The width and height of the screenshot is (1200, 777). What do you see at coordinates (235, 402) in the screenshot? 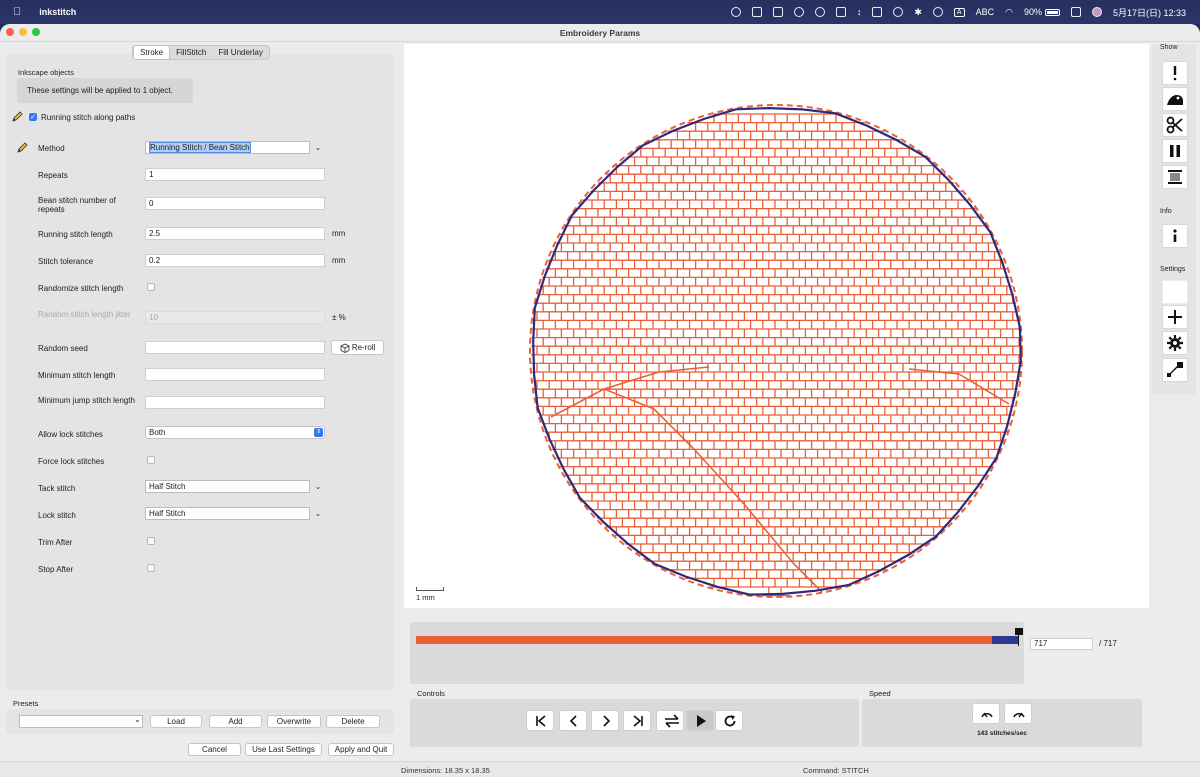
I see `min-jump-input` at bounding box center [235, 402].